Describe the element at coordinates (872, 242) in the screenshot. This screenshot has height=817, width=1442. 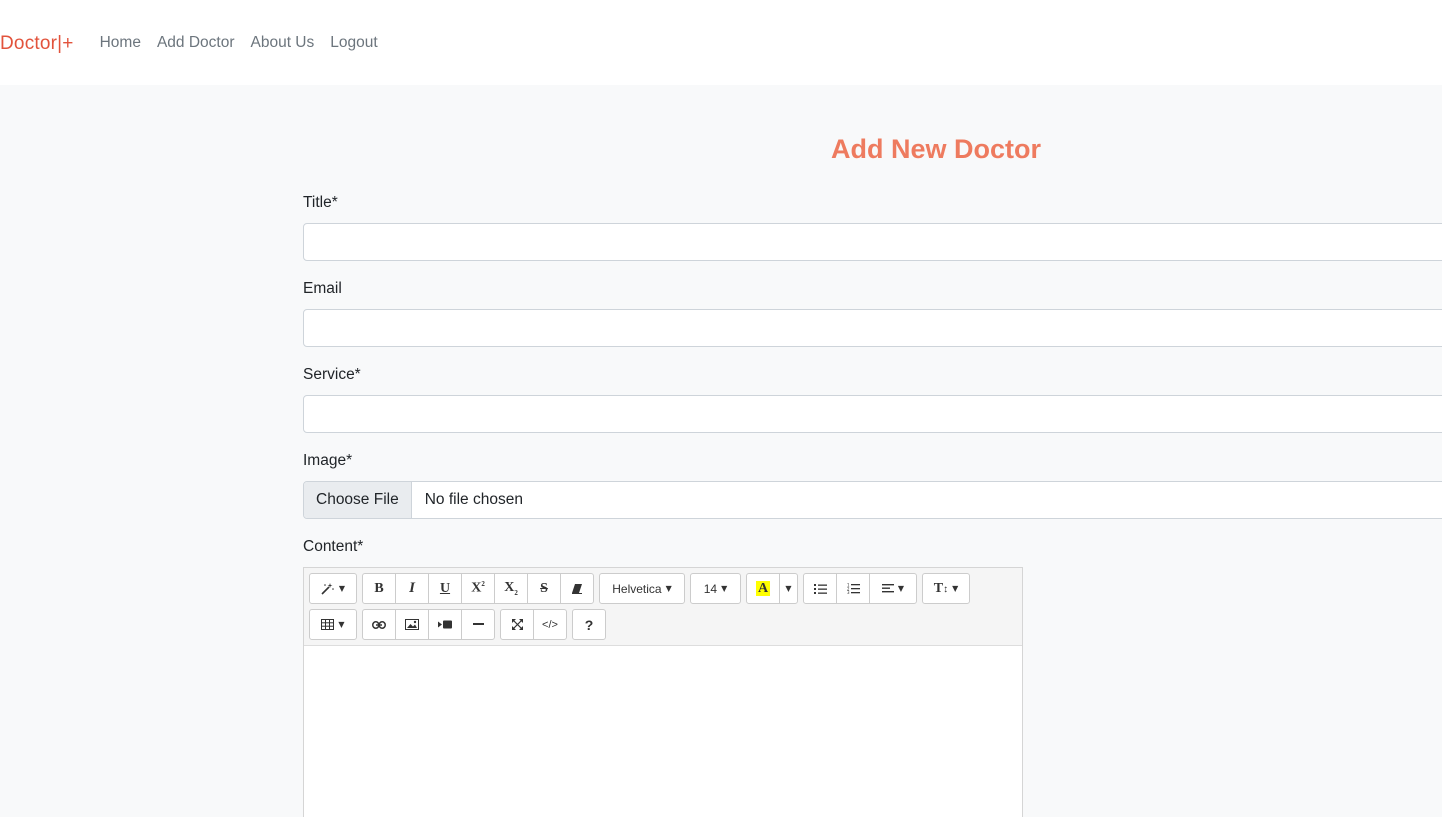
I see `title-input` at that location.